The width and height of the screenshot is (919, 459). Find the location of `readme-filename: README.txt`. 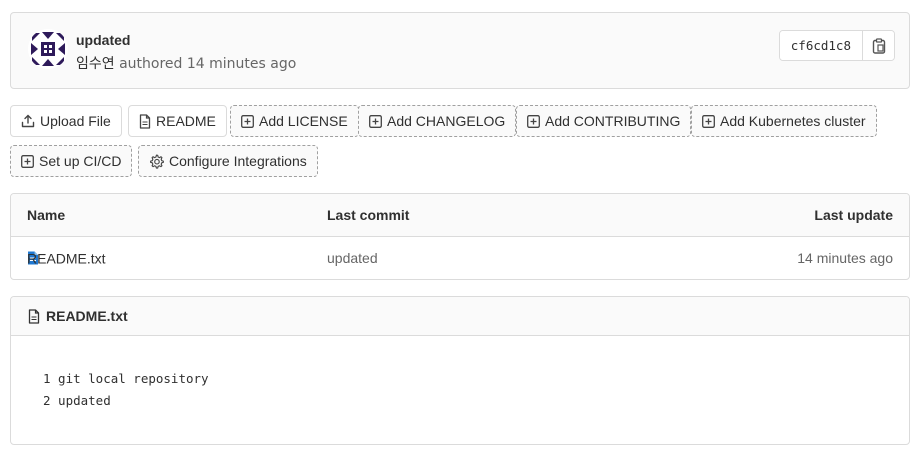

readme-filename: README.txt is located at coordinates (87, 316).